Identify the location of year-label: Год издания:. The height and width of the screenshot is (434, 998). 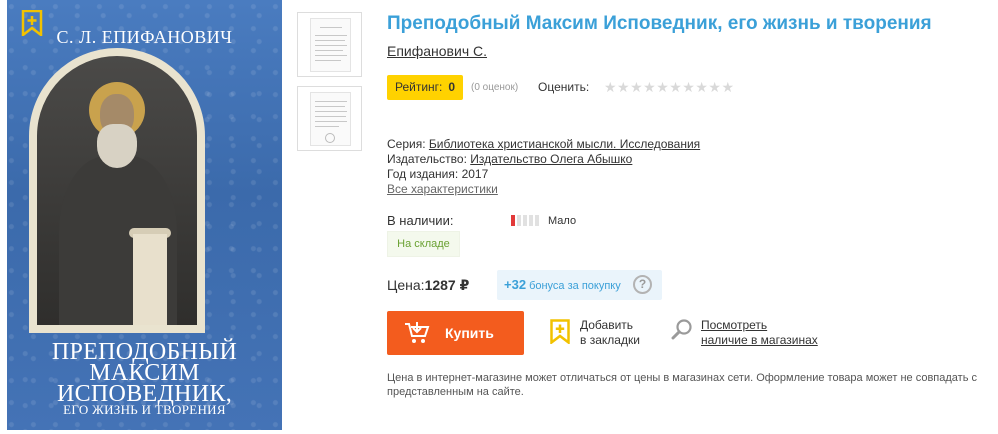
(423, 174).